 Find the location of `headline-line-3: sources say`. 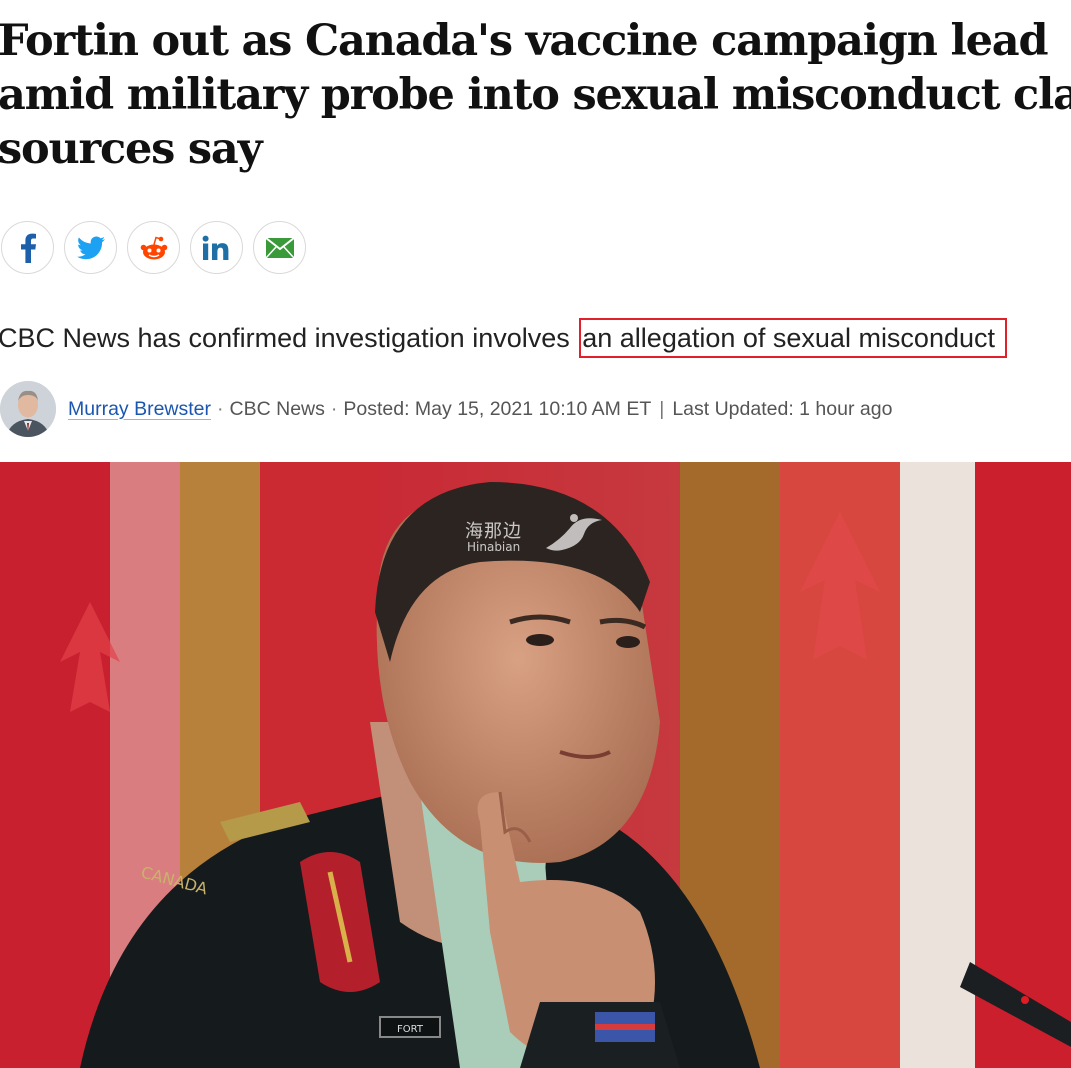

headline-line-3: sources say is located at coordinates (131, 149).